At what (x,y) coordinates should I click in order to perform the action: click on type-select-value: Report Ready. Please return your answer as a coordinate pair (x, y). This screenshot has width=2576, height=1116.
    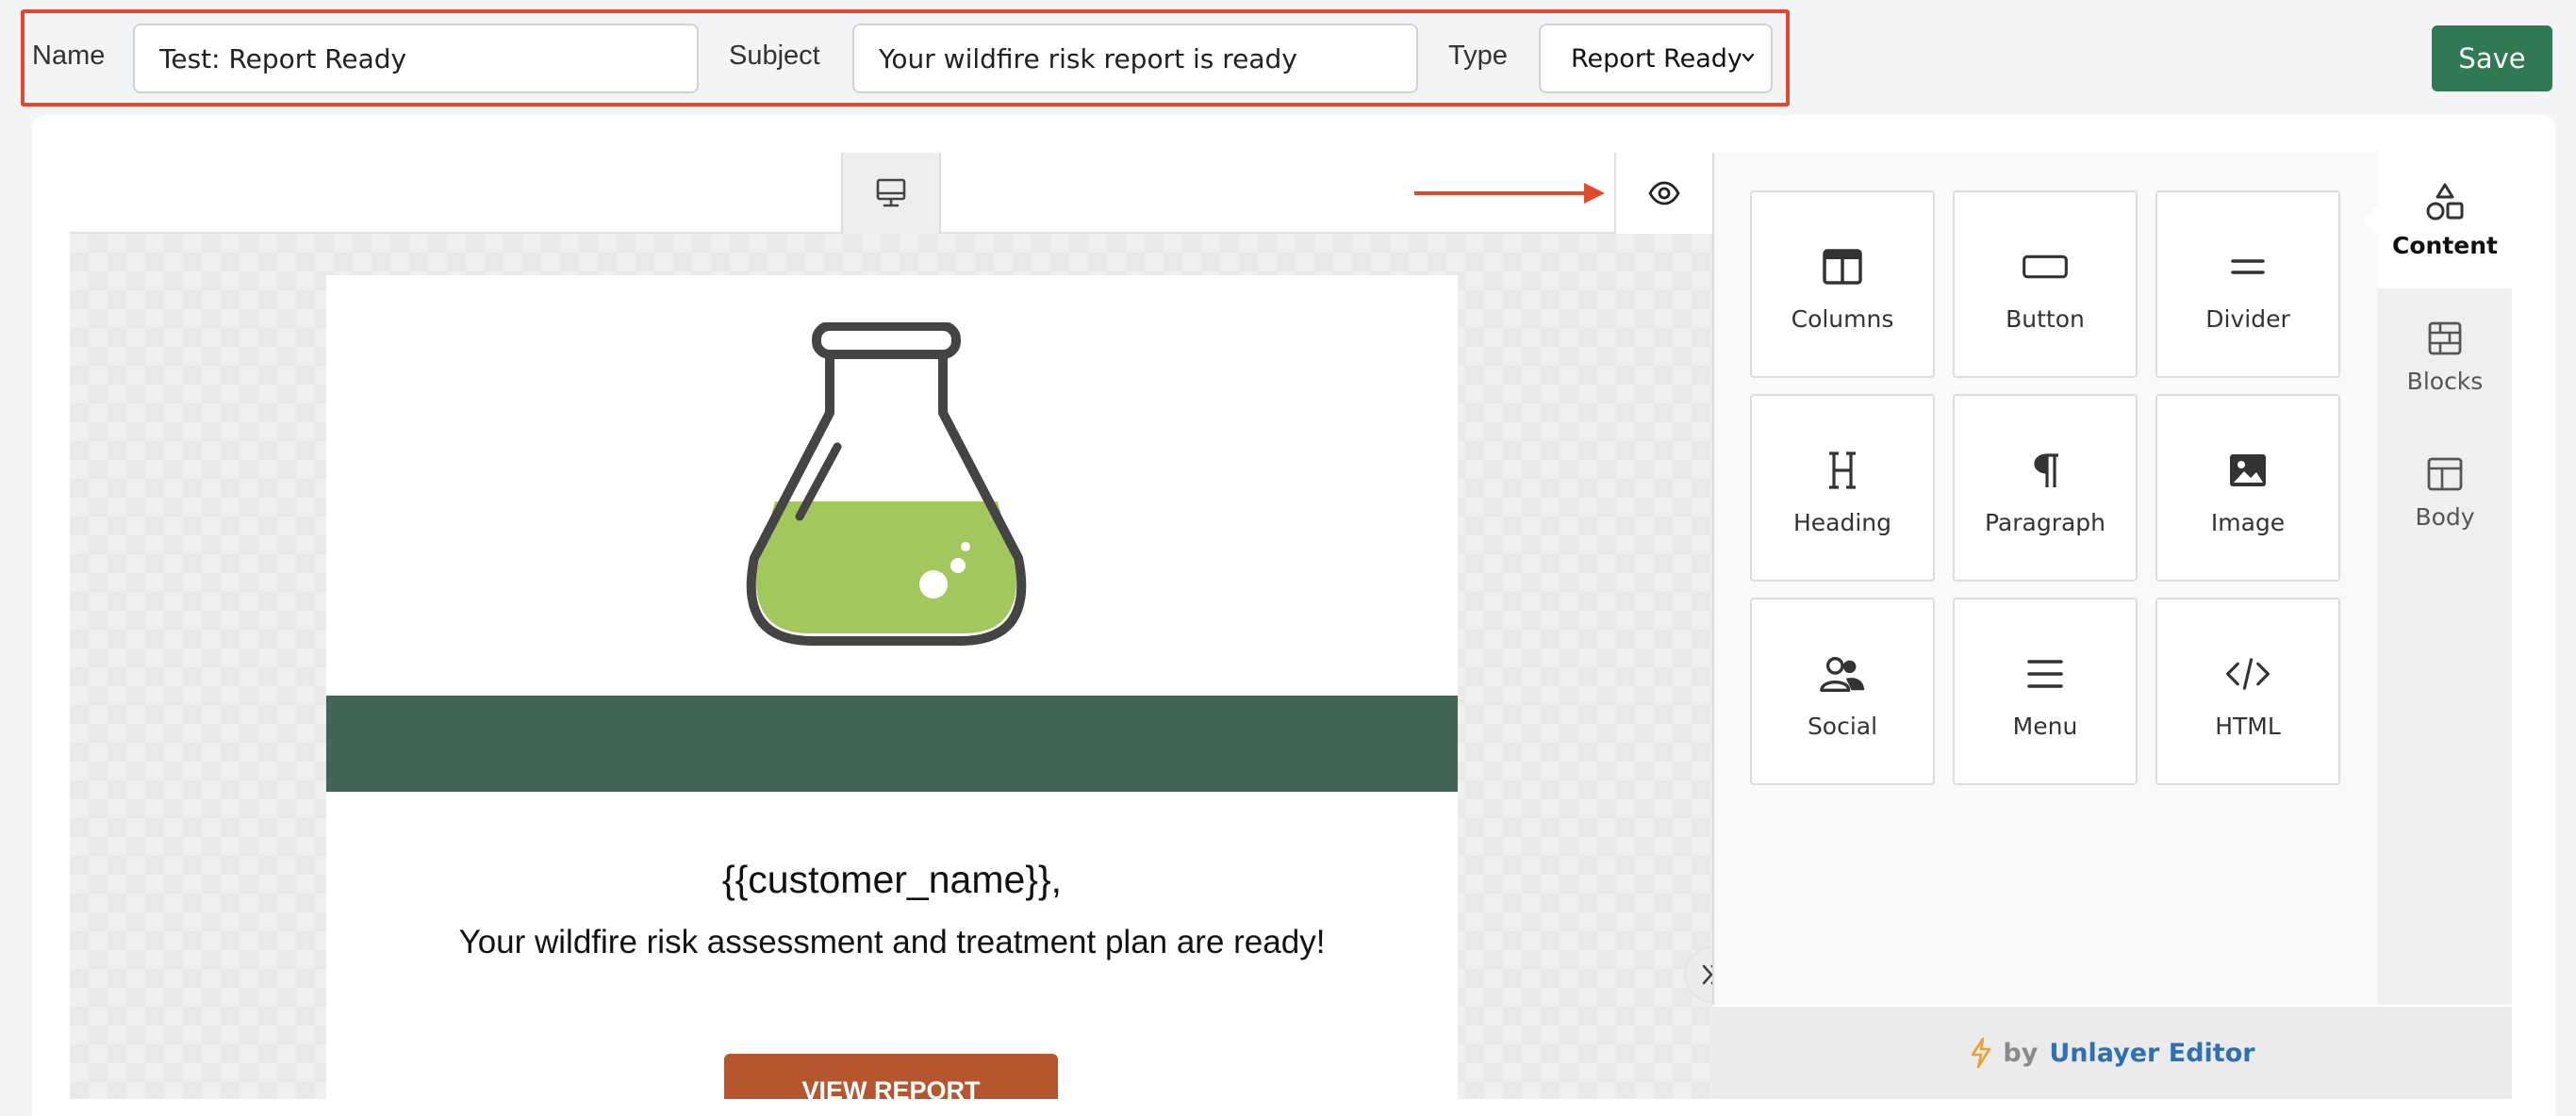
    Looking at the image, I should click on (1656, 58).